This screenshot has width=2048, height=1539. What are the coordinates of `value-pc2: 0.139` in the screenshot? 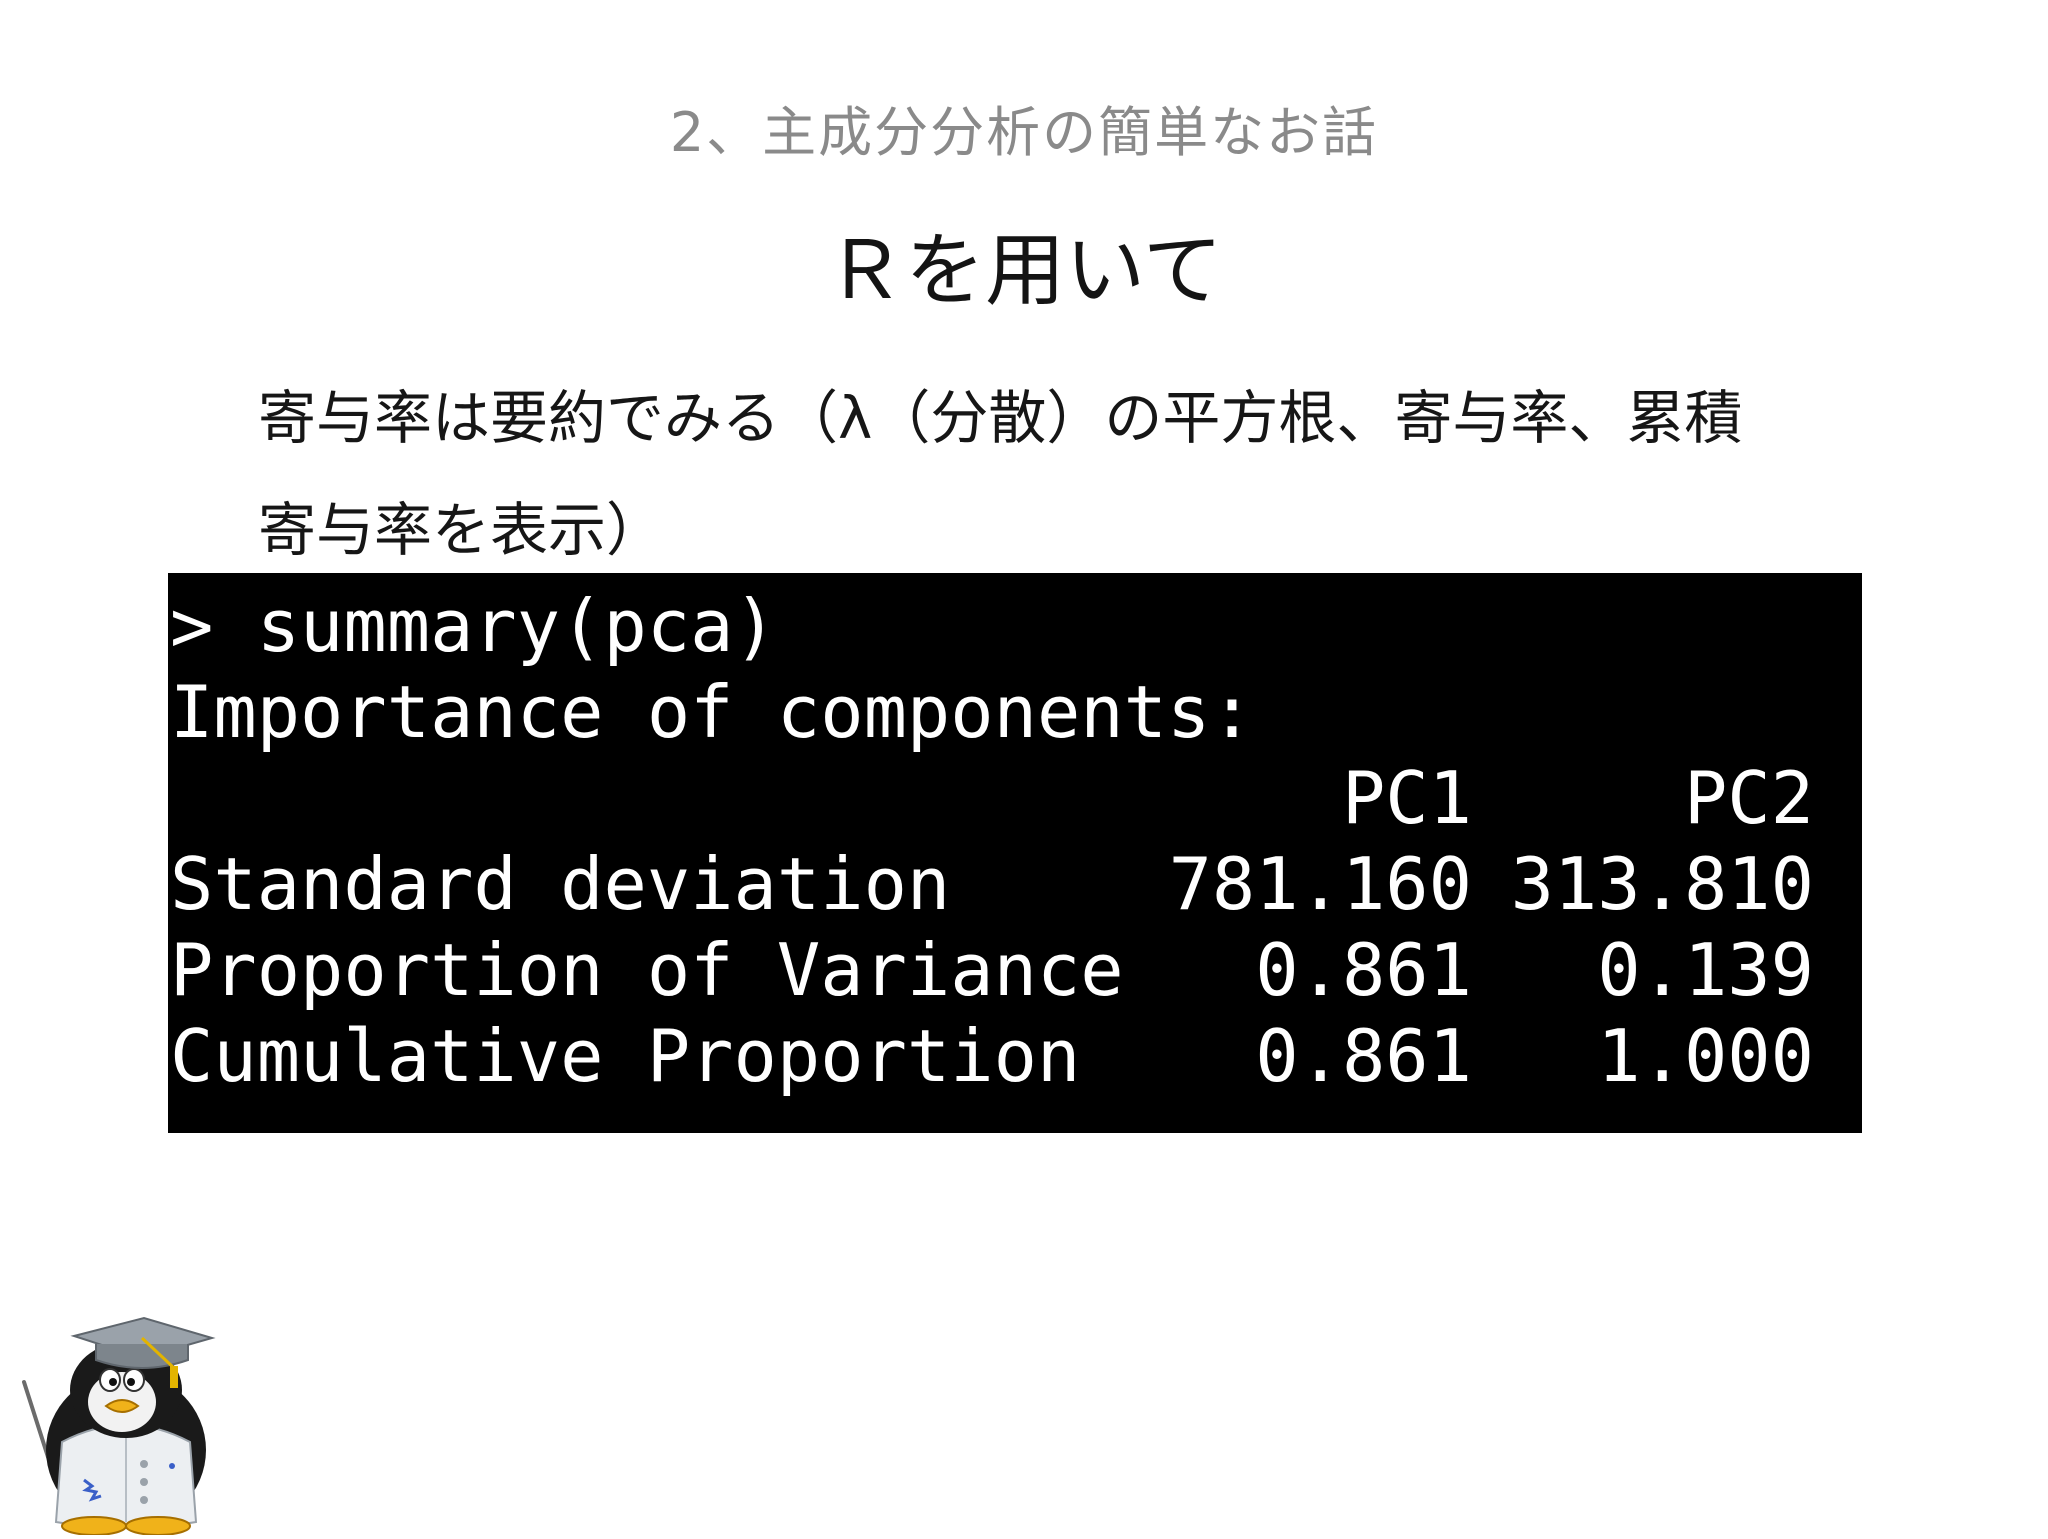 It's located at (1705, 970).